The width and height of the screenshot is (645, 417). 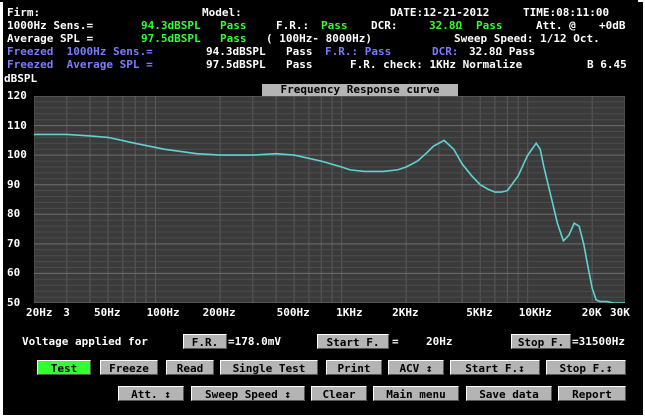 What do you see at coordinates (299, 64) in the screenshot?
I see `freezed-spl-status: Pass` at bounding box center [299, 64].